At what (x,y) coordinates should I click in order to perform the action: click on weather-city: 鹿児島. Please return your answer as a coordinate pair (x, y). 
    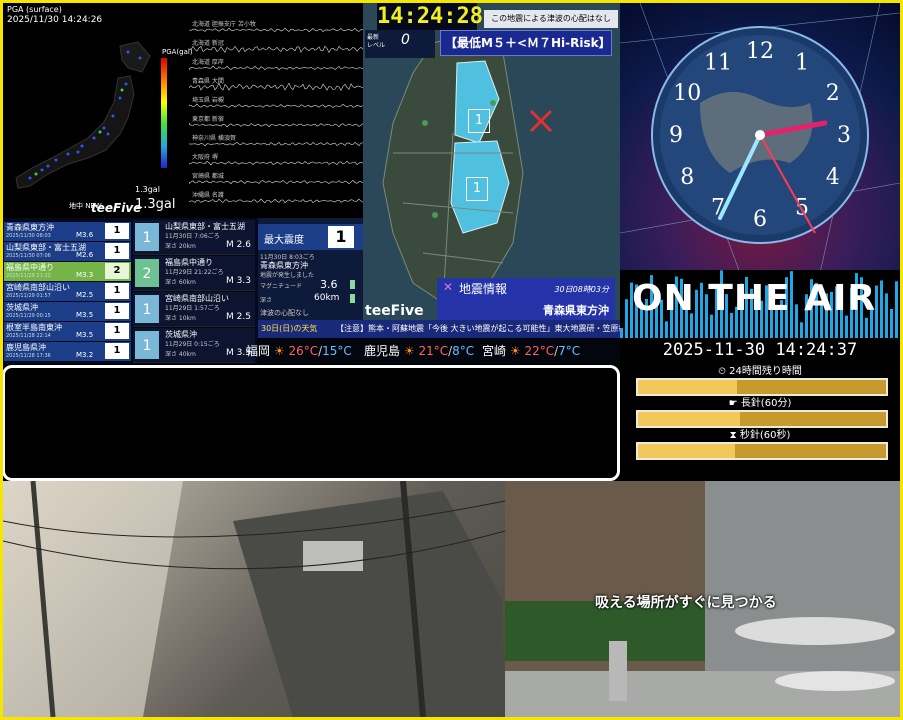
    Looking at the image, I should click on (382, 351).